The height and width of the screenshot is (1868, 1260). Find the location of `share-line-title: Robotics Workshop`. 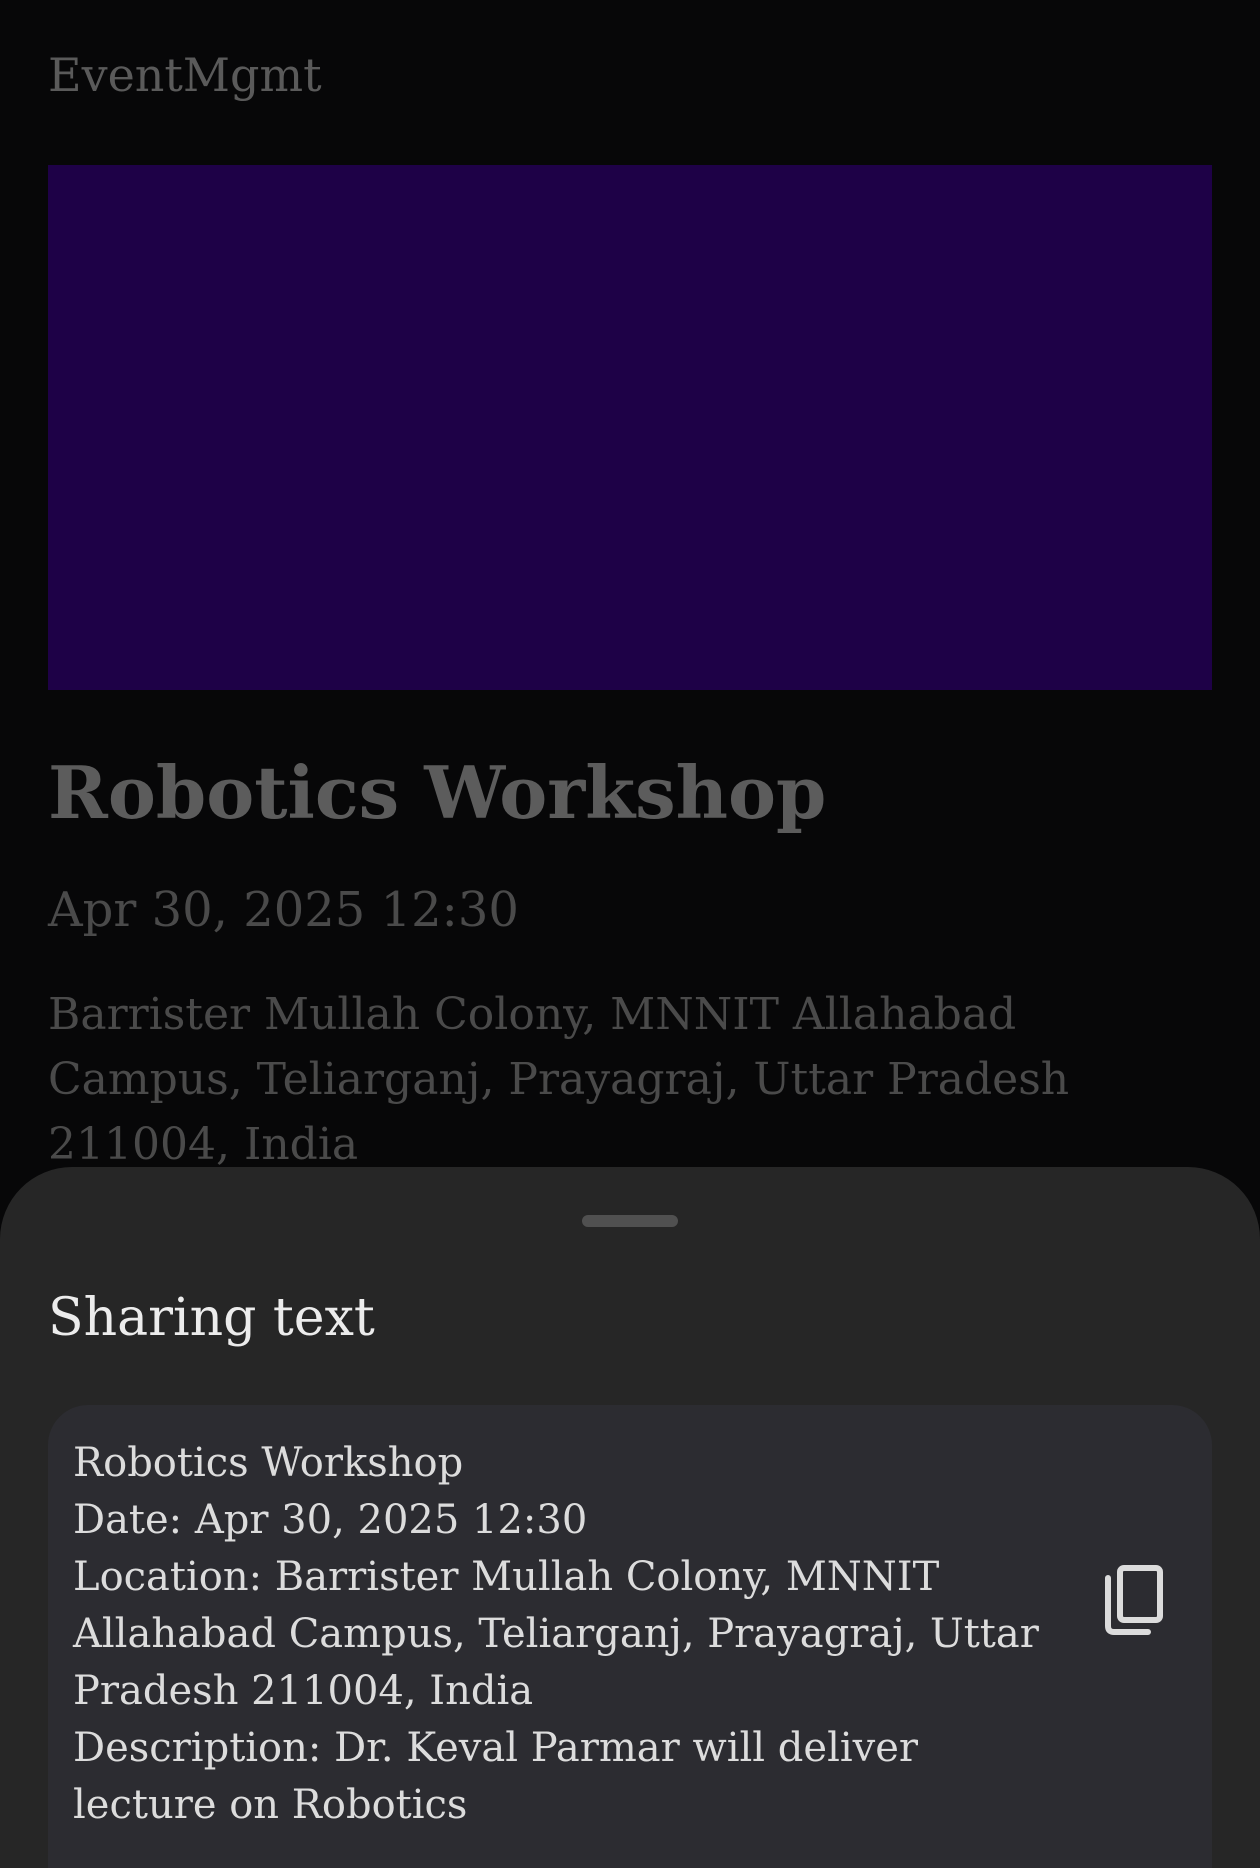

share-line-title: Robotics Workshop is located at coordinates (268, 1463).